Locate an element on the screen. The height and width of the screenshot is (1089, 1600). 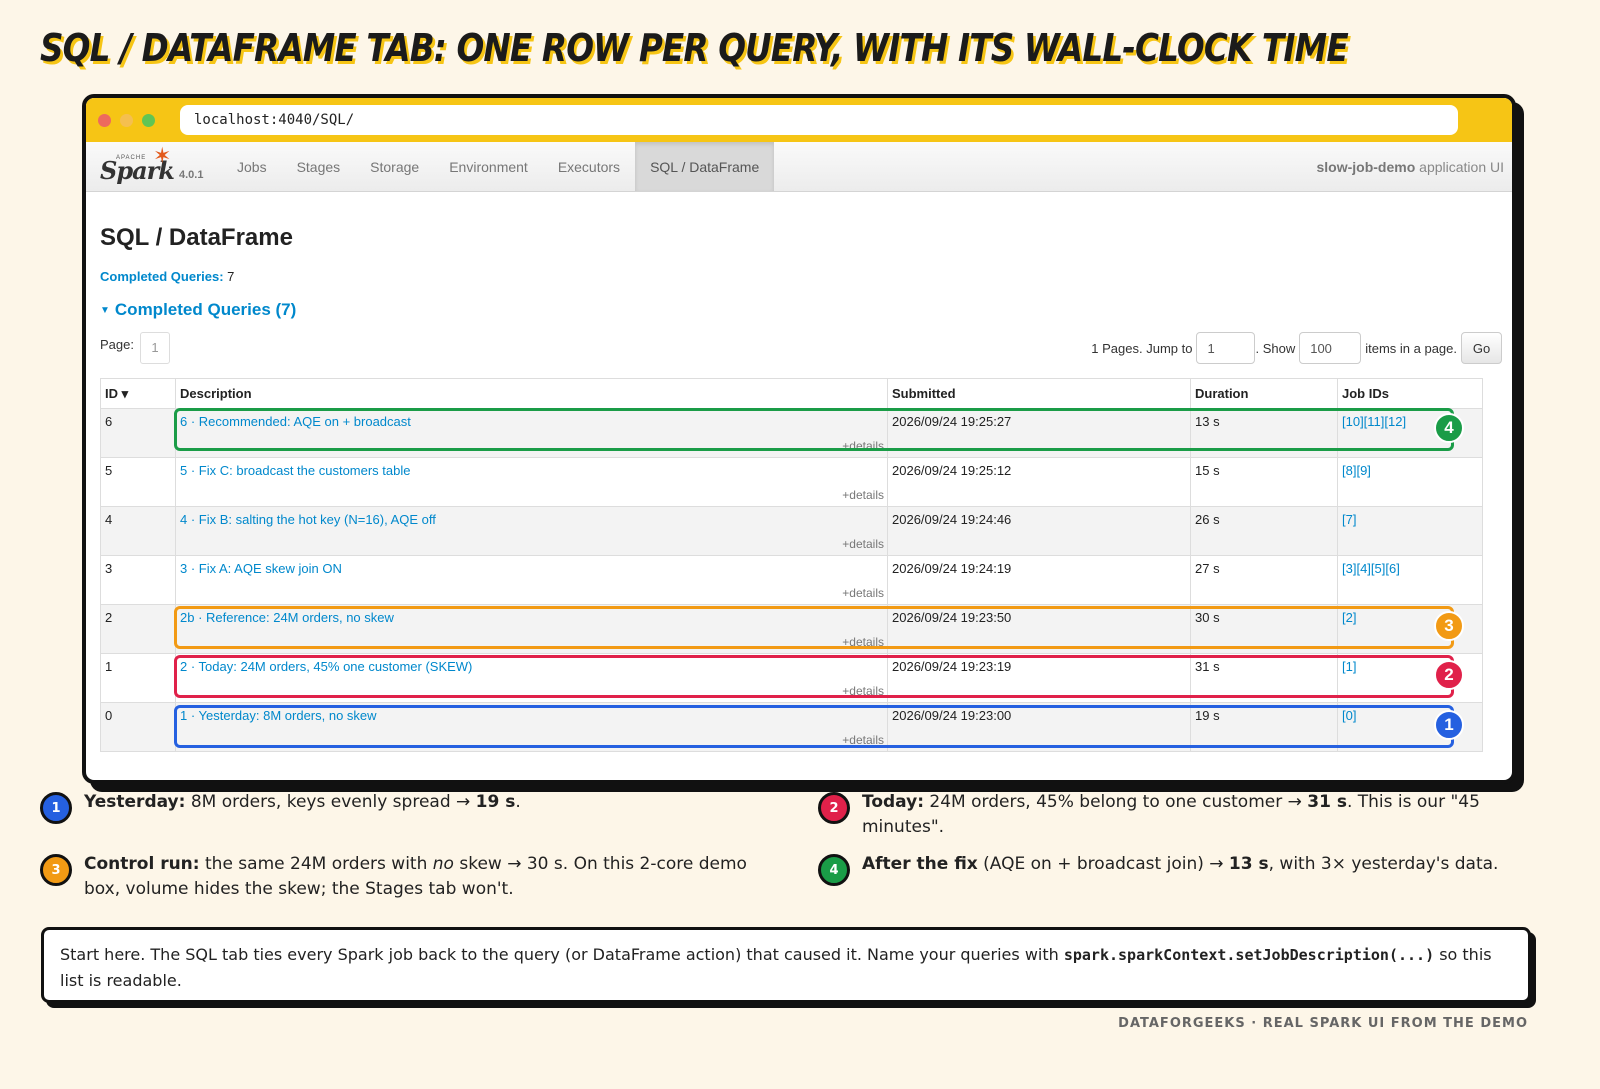
cell-id: 1 is located at coordinates (138, 678).